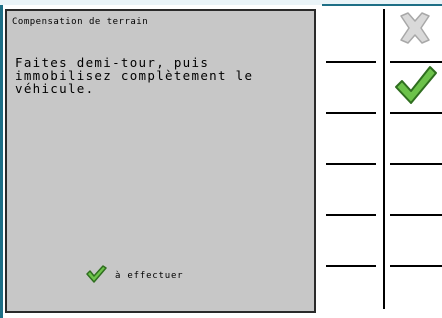 Image resolution: width=442 pixels, height=318 pixels. I want to click on left-border, so click(1, 161).